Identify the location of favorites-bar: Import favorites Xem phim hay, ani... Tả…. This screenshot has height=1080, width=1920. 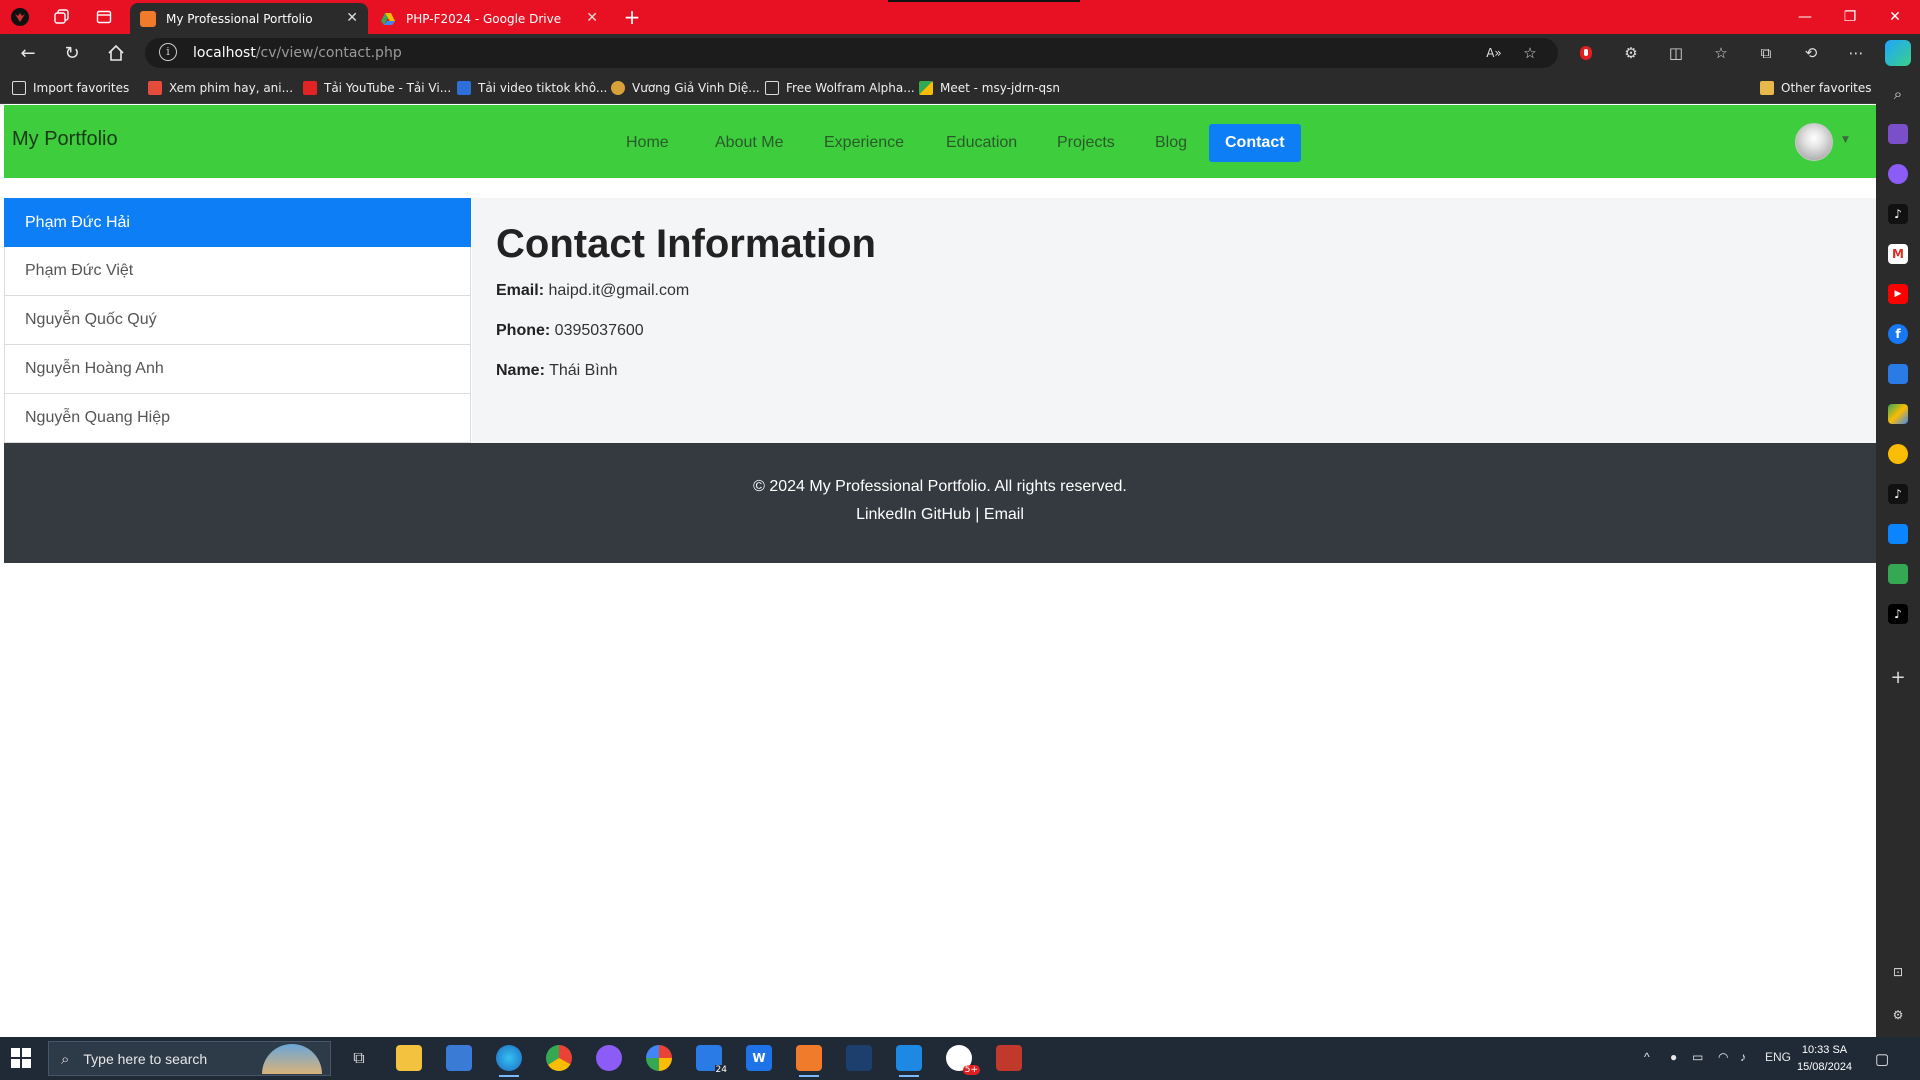
(960, 88).